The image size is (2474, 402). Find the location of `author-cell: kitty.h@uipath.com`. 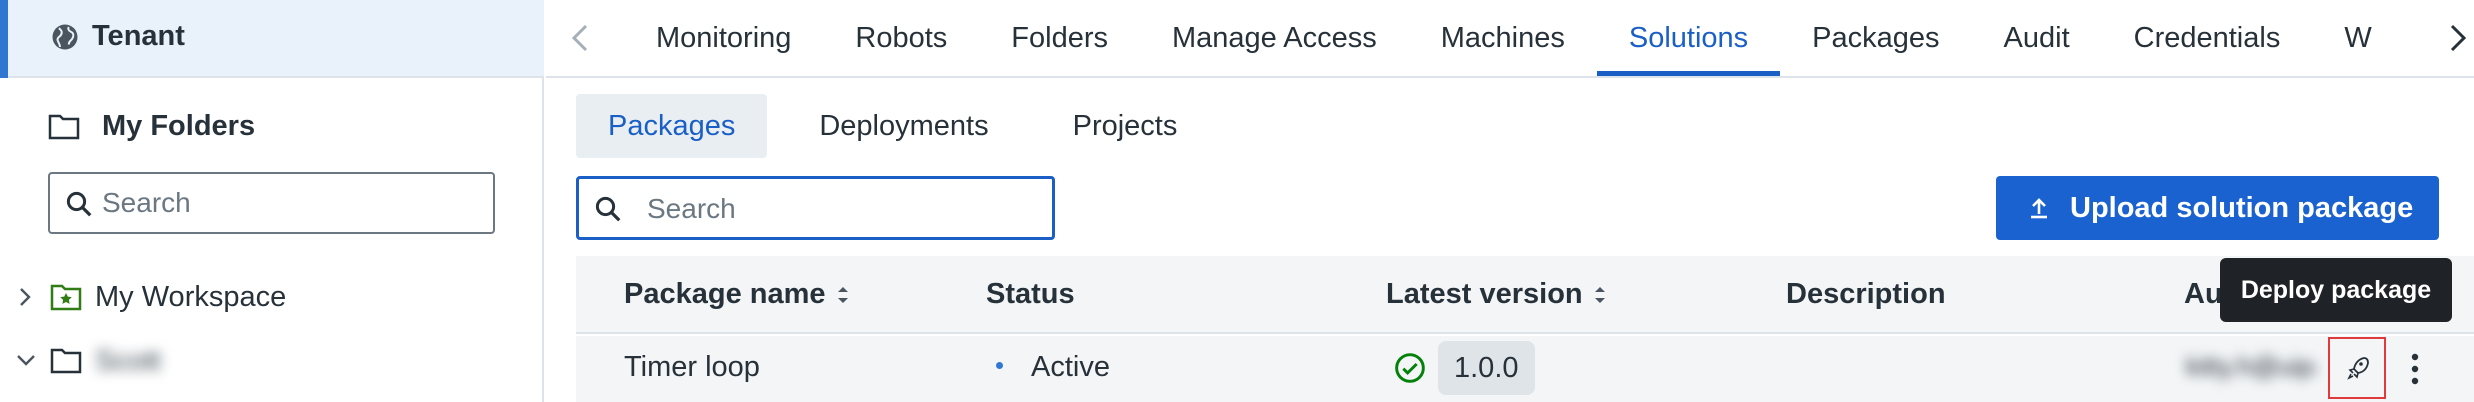

author-cell: kitty.h@uipath.com is located at coordinates (2251, 366).